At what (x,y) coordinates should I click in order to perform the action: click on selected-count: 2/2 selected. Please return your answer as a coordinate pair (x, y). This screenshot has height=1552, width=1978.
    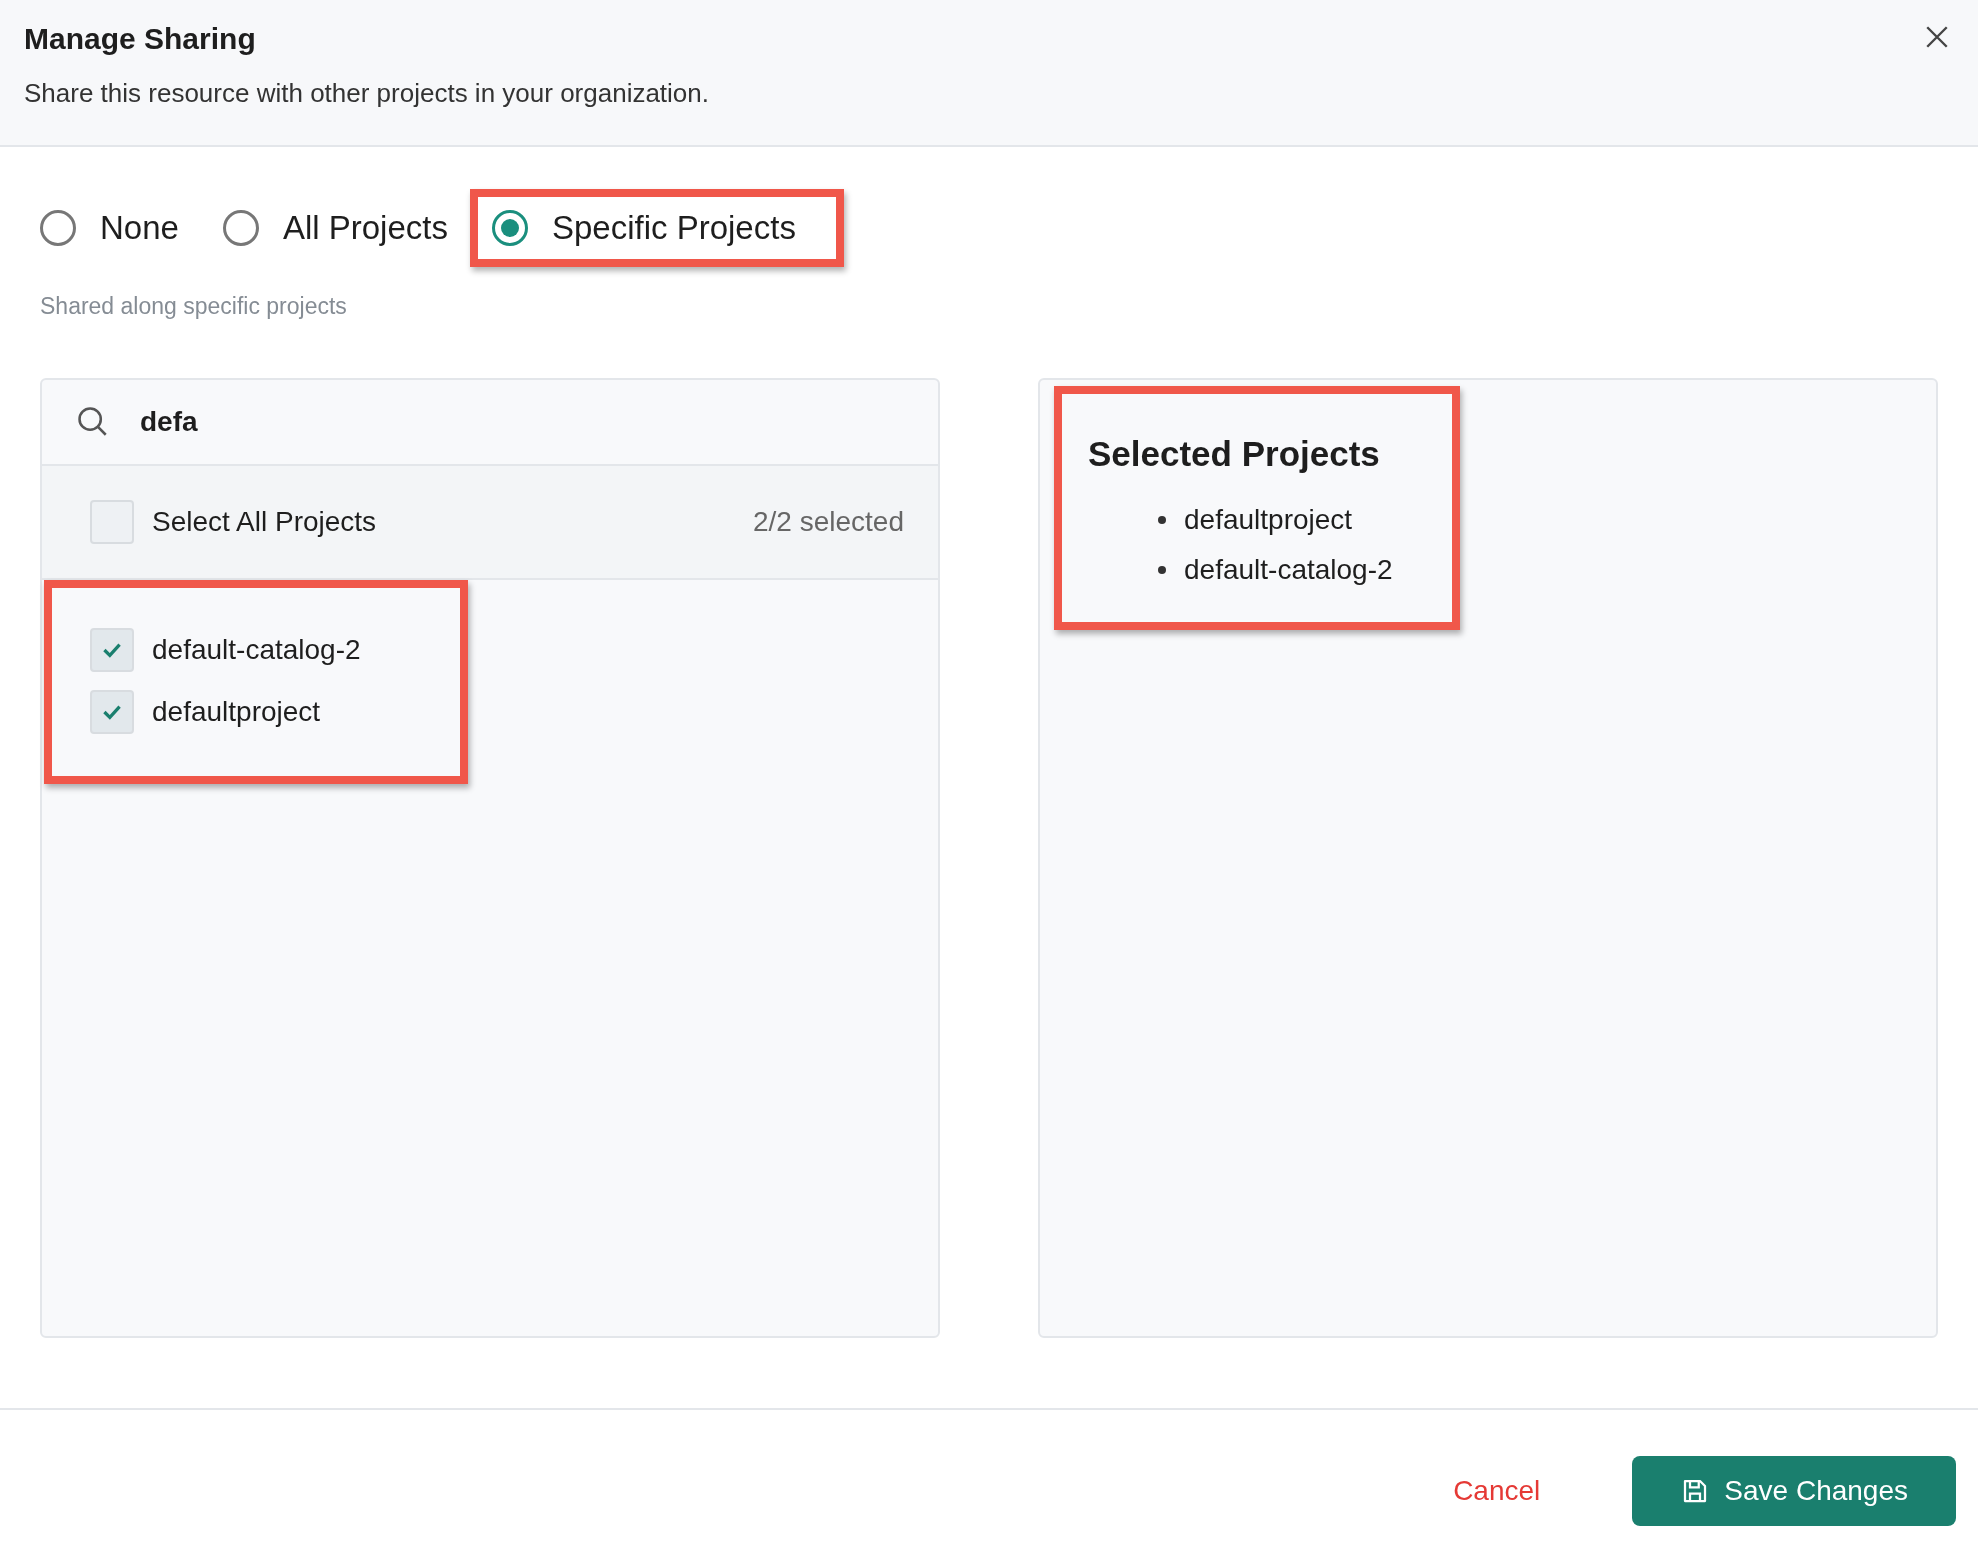
    Looking at the image, I should click on (828, 522).